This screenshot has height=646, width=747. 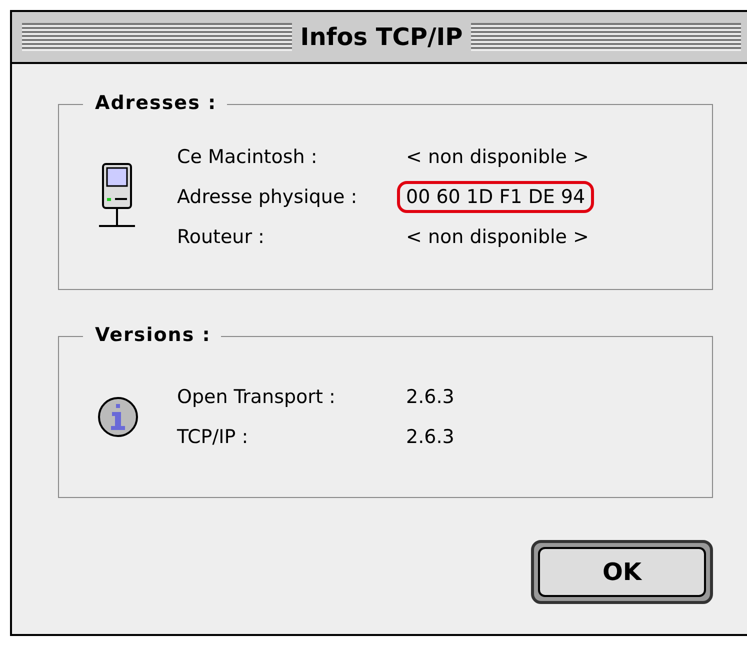 What do you see at coordinates (622, 572) in the screenshot?
I see `ok-button: OK` at bounding box center [622, 572].